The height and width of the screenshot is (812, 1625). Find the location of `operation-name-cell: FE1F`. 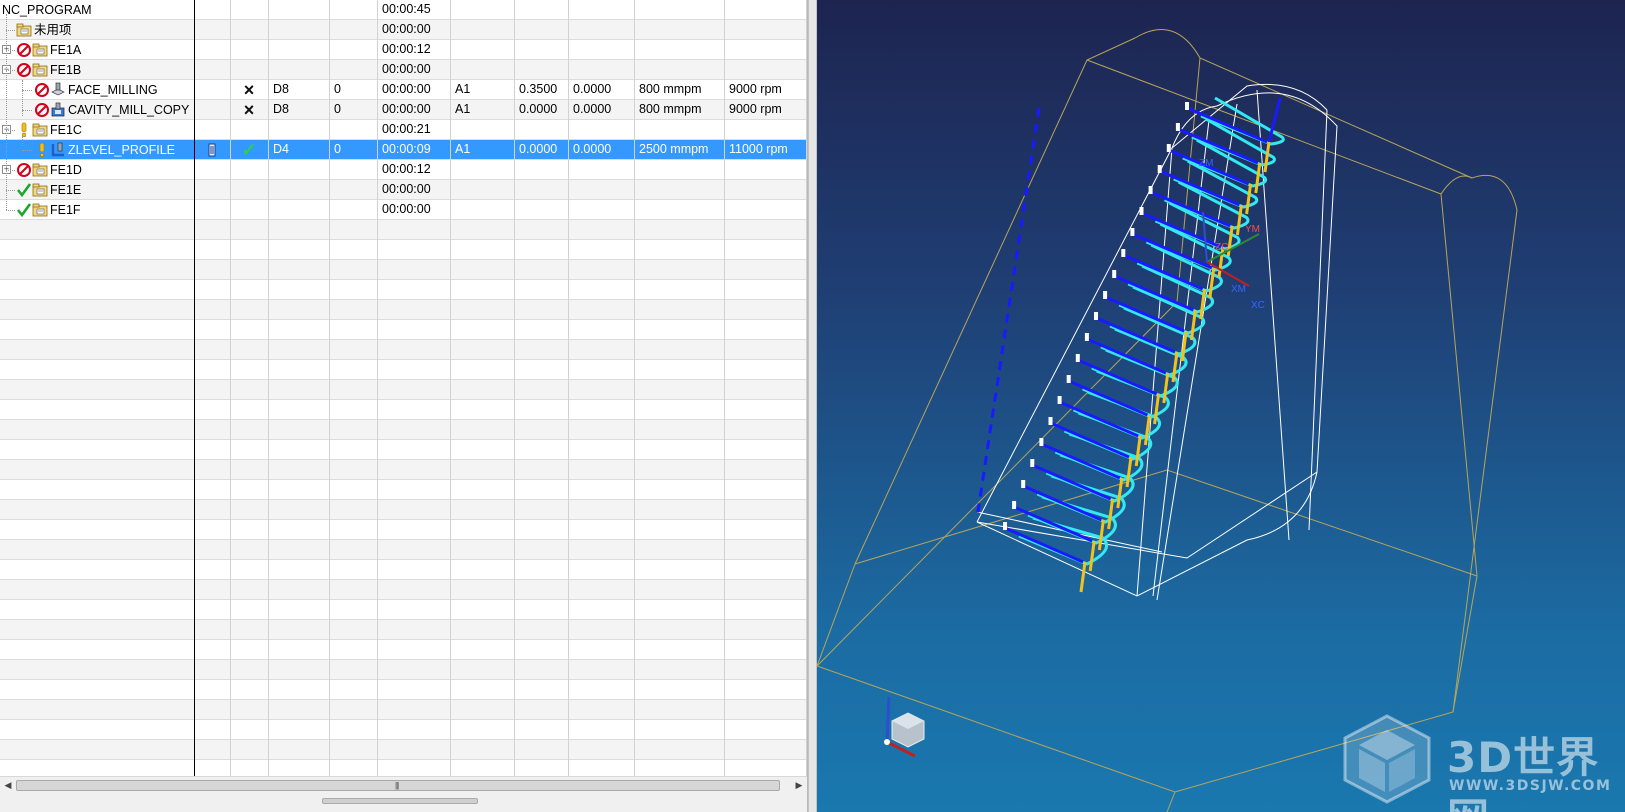

operation-name-cell: FE1F is located at coordinates (48, 210).